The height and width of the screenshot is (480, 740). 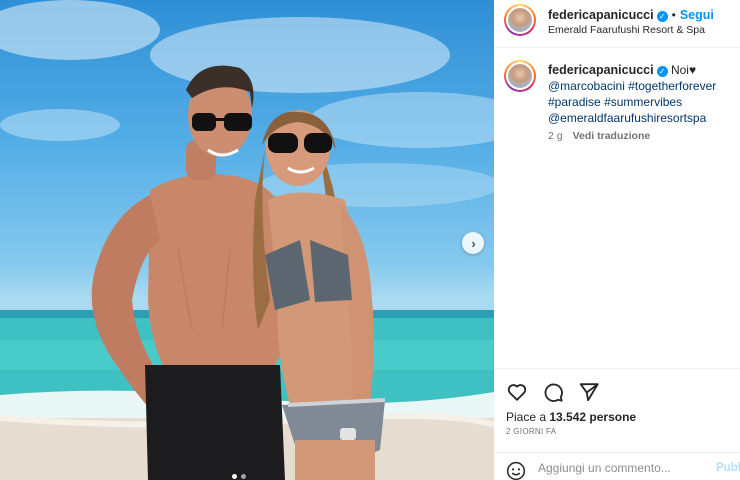 What do you see at coordinates (623, 468) in the screenshot?
I see `comment-input` at bounding box center [623, 468].